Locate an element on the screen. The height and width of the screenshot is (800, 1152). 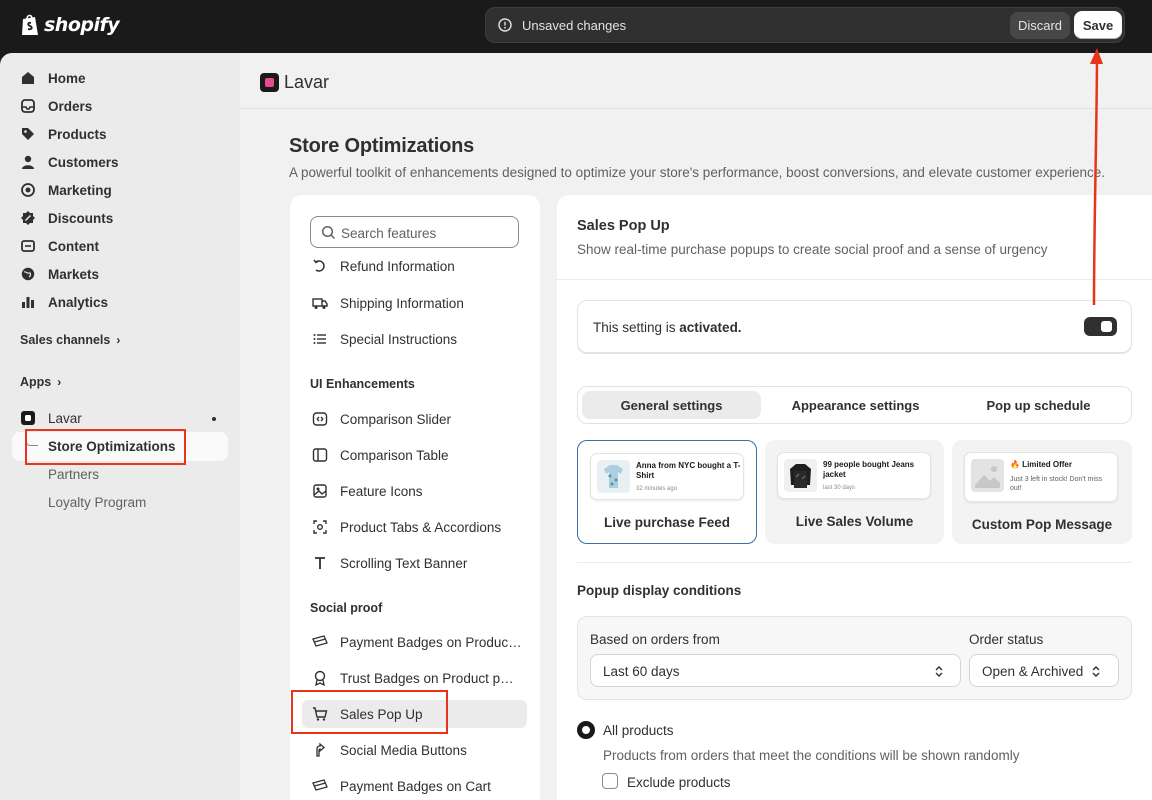
exclude-products-checkbox is located at coordinates (610, 781).